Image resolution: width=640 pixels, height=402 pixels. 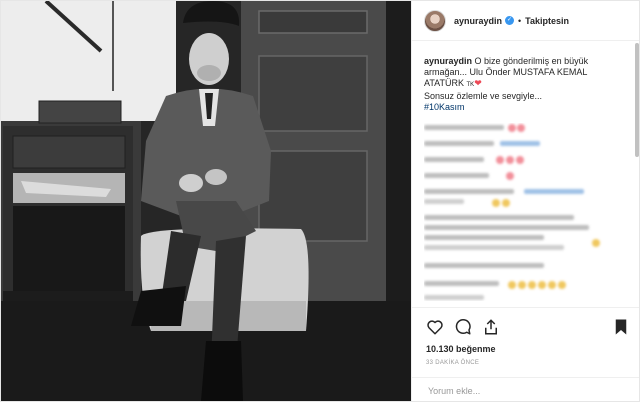 I want to click on bookmark-icon, so click(x=621, y=327).